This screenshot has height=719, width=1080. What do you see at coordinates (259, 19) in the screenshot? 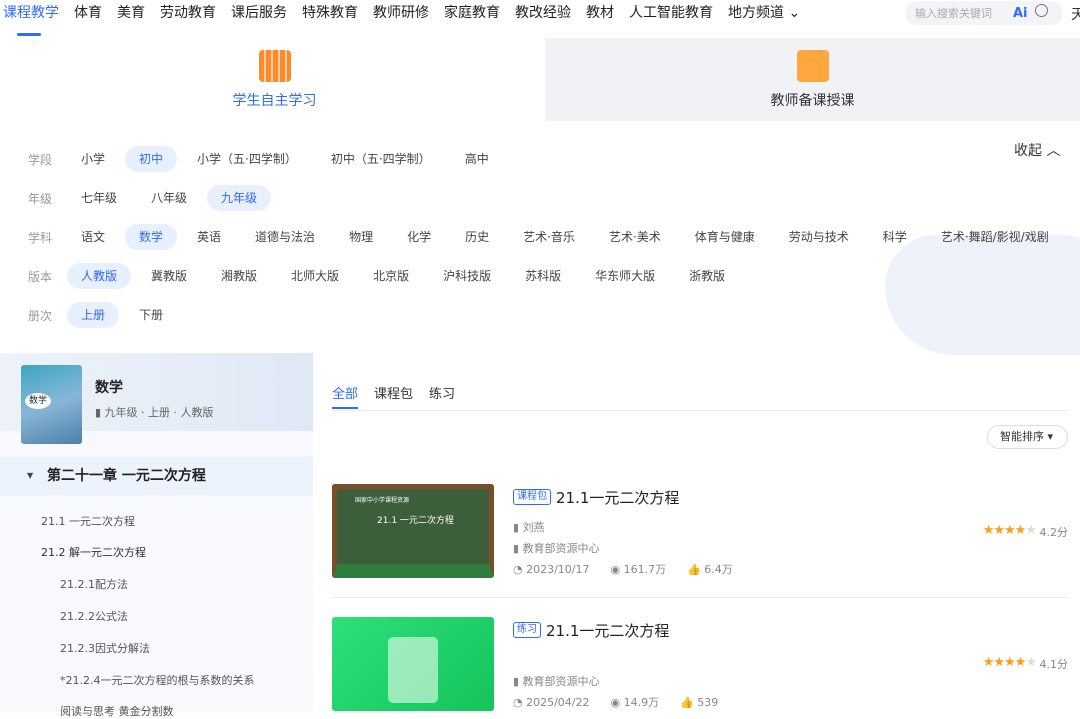
I see `nav-item: 课后服务` at bounding box center [259, 19].